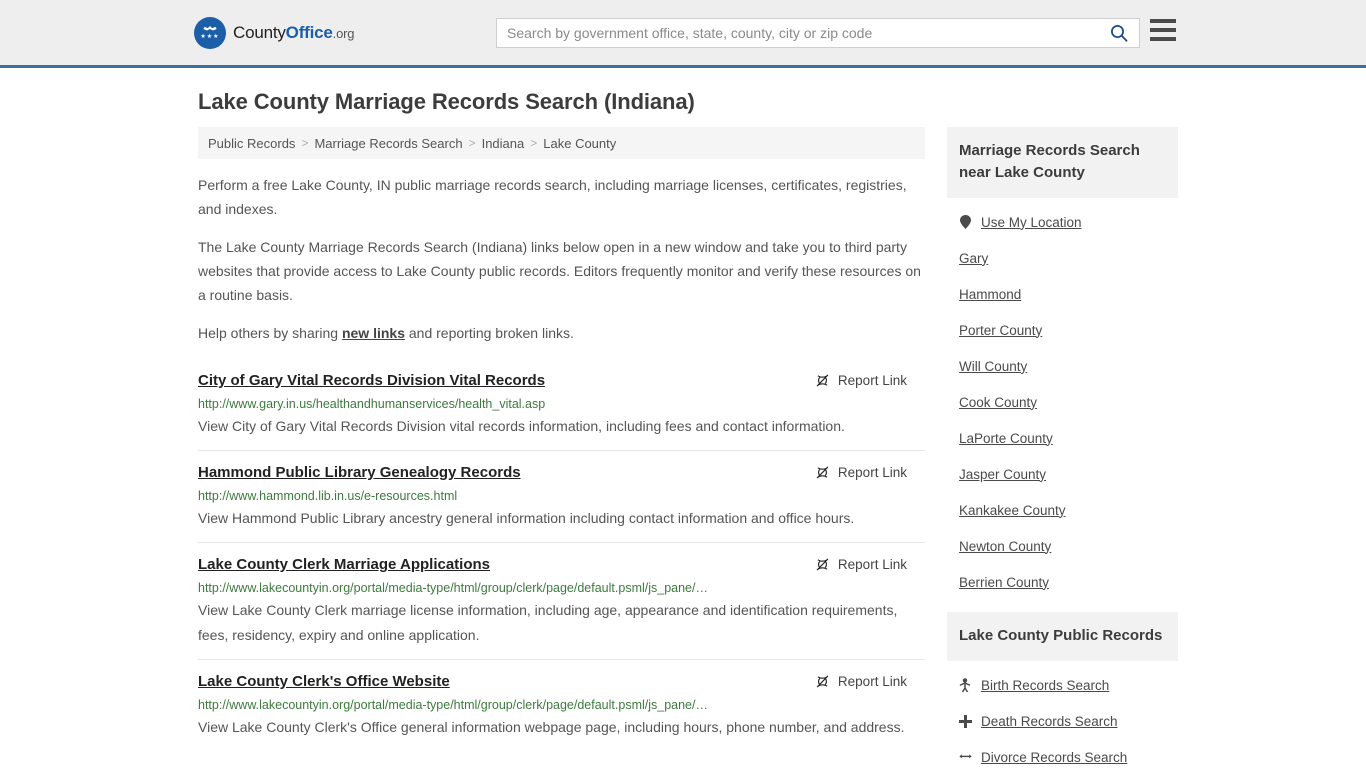 The image size is (1366, 768). I want to click on logo-county-text: County, so click(259, 32).